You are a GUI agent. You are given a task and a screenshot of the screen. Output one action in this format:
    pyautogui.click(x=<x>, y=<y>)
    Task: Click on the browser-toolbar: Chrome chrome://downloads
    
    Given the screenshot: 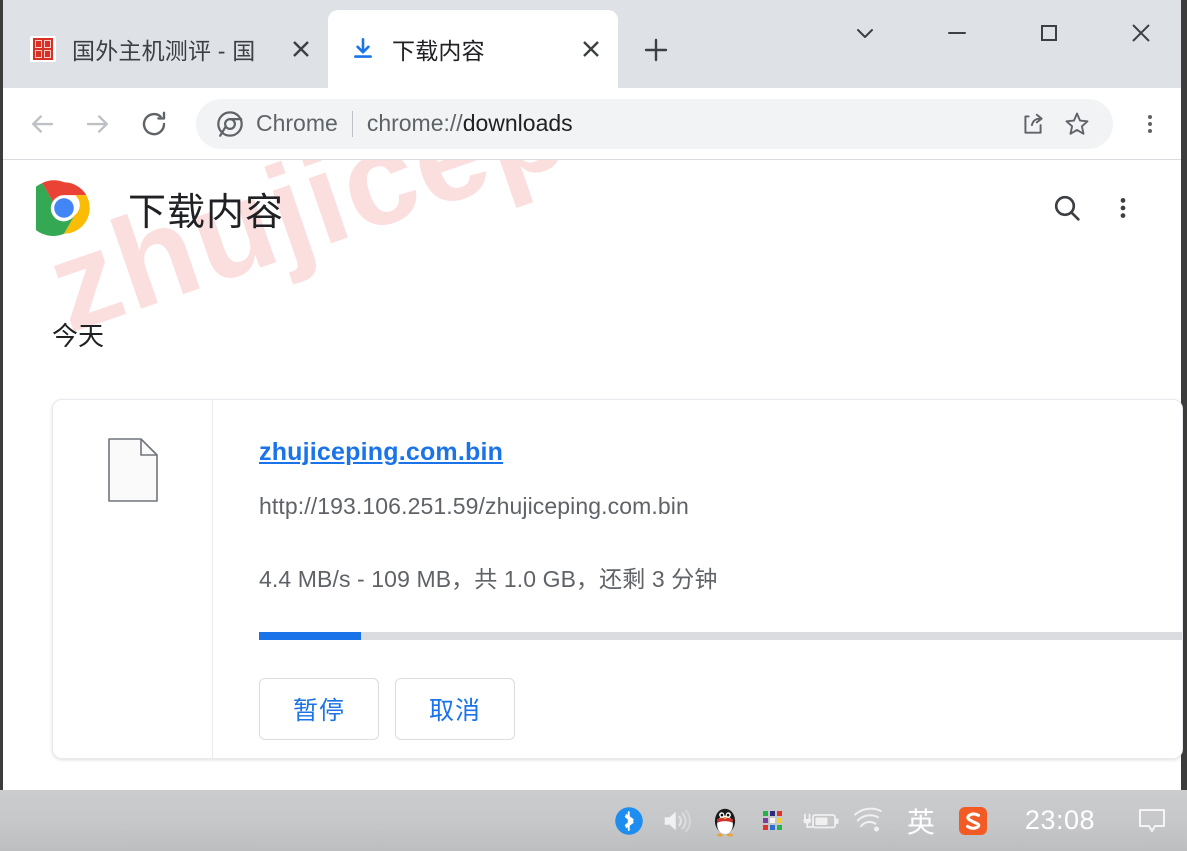 What is the action you would take?
    pyautogui.click(x=593, y=124)
    